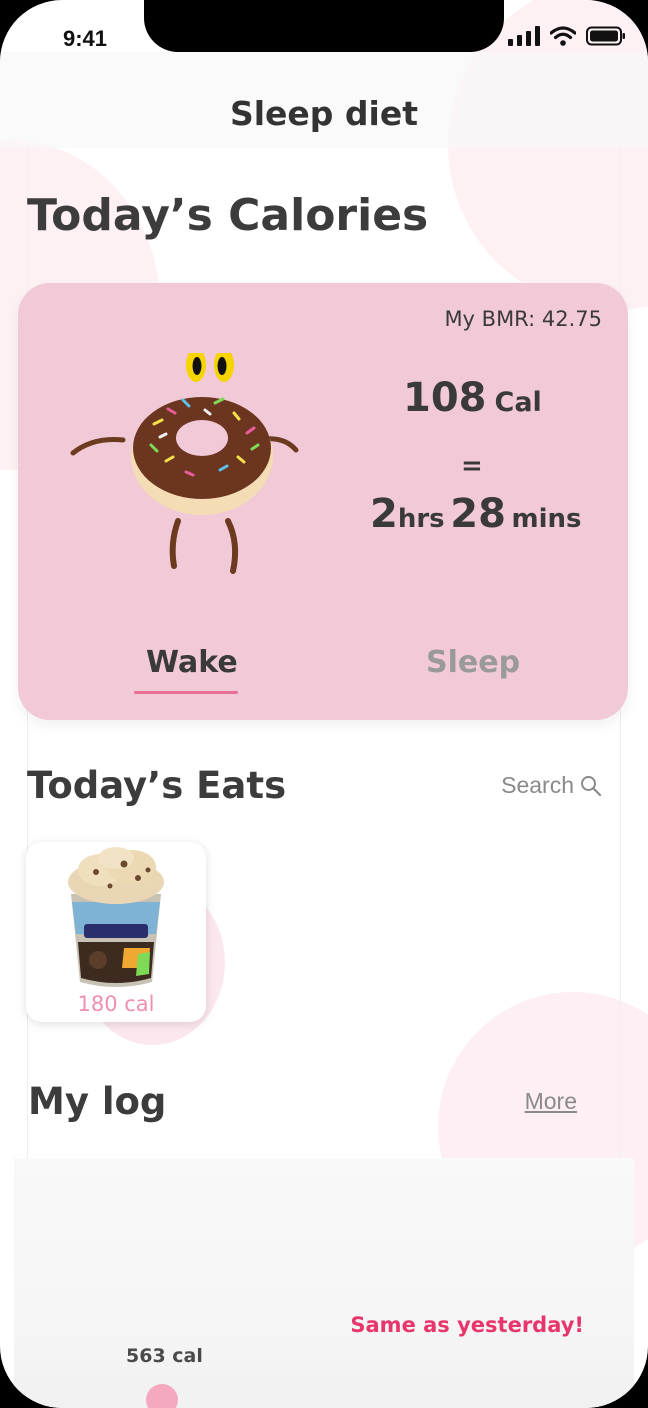 The width and height of the screenshot is (648, 1408). Describe the element at coordinates (518, 402) in the screenshot. I see `calorie-unit: Cal` at that location.